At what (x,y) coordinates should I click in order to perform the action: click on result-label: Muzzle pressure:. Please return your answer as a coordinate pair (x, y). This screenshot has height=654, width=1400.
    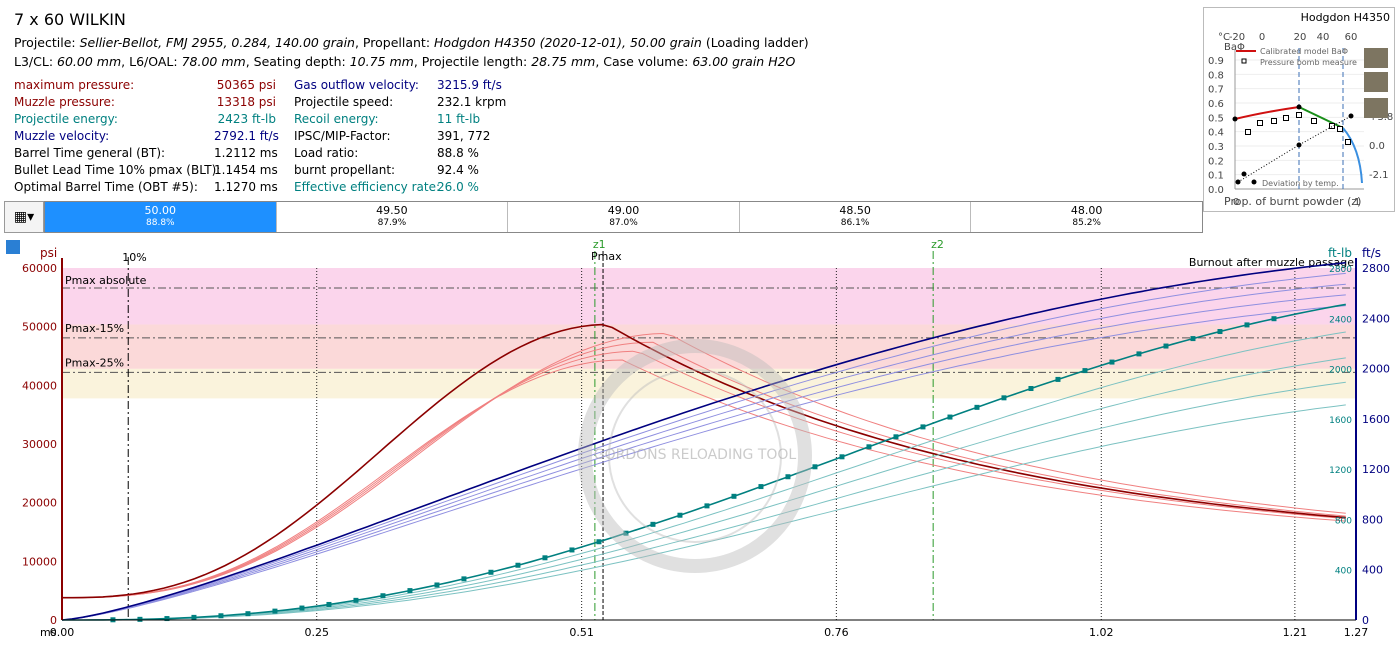
    Looking at the image, I should click on (64, 102).